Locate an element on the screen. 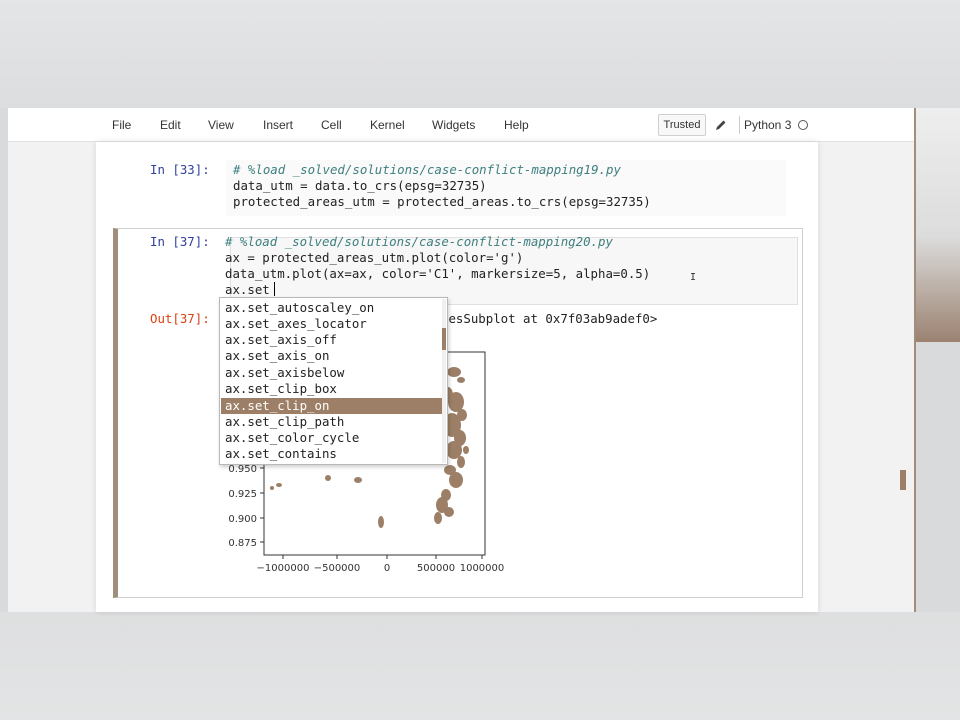 The height and width of the screenshot is (720, 960). x-tick-label: −1000000 is located at coordinates (283, 568).